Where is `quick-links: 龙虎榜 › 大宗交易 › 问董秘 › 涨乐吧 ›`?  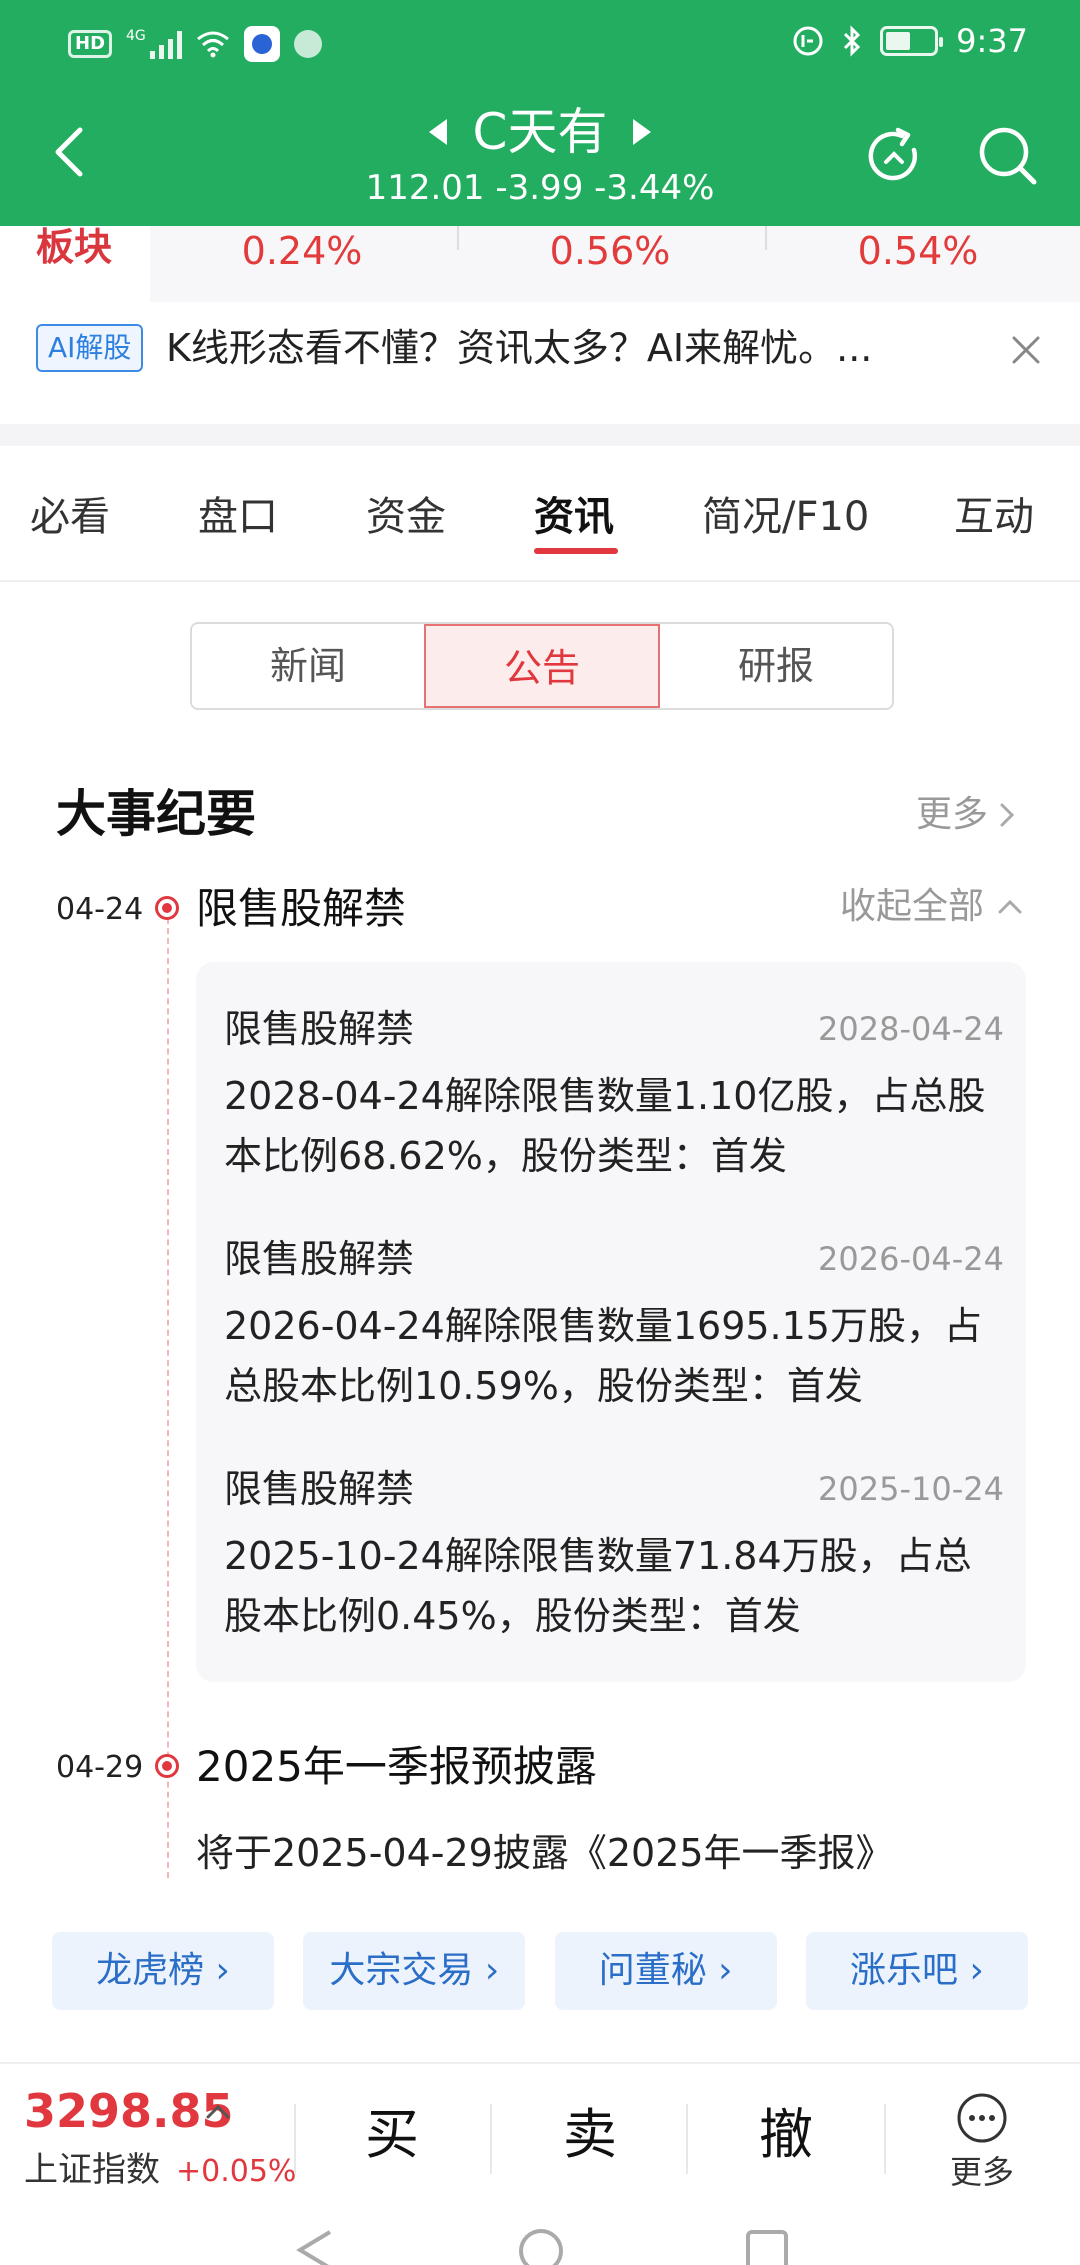 quick-links: 龙虎榜 › 大宗交易 › 问董秘 › 涨乐吧 › is located at coordinates (540, 1971).